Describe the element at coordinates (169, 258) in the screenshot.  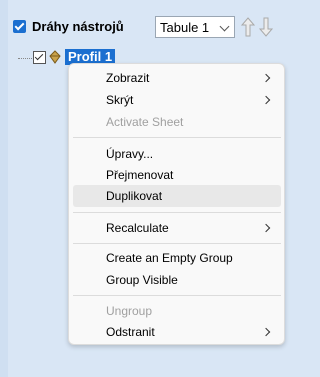
I see `menu-item-label: Create an Empty Group` at that location.